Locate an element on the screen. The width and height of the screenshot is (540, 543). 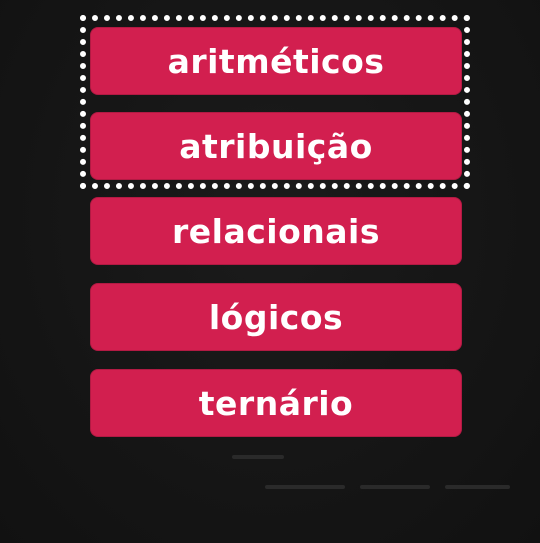
operator-item-aritmeticos: aritméticos is located at coordinates (276, 61).